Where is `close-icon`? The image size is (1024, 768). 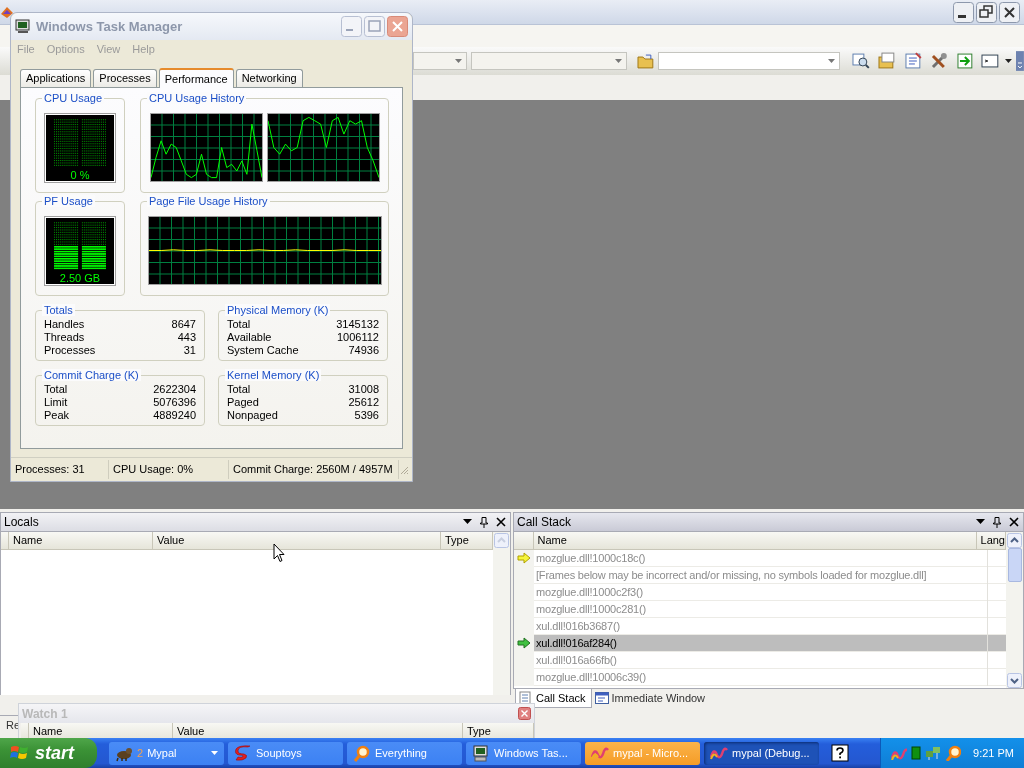
close-icon is located at coordinates (501, 522).